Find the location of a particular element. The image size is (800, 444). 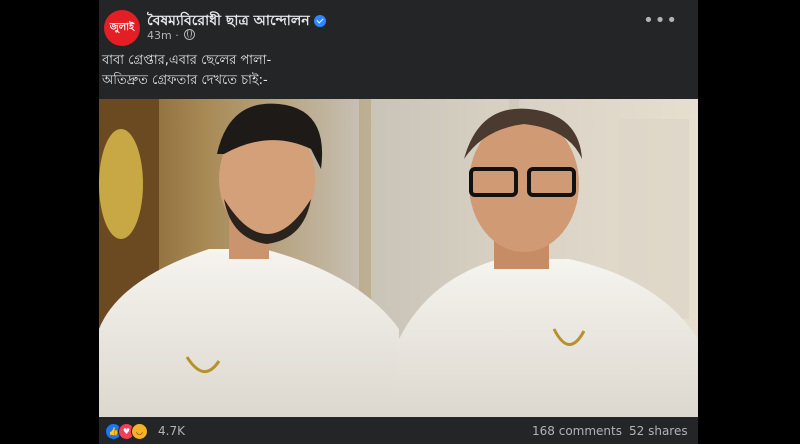

comments-count: 168 comments is located at coordinates (577, 431).